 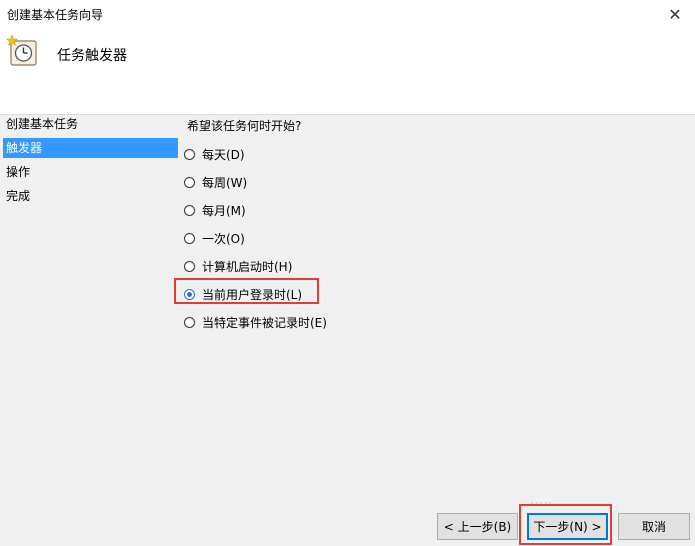 I want to click on wizard-steps-nav: 创建基本任务 触发器 操作 完成, so click(x=90, y=162).